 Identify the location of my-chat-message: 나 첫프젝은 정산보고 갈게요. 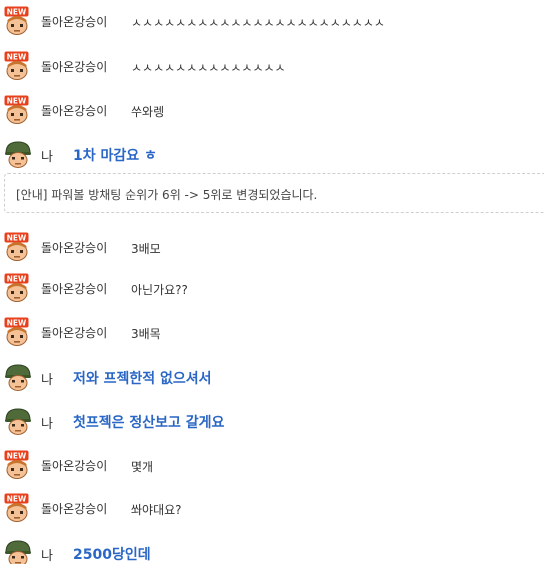
(272, 423).